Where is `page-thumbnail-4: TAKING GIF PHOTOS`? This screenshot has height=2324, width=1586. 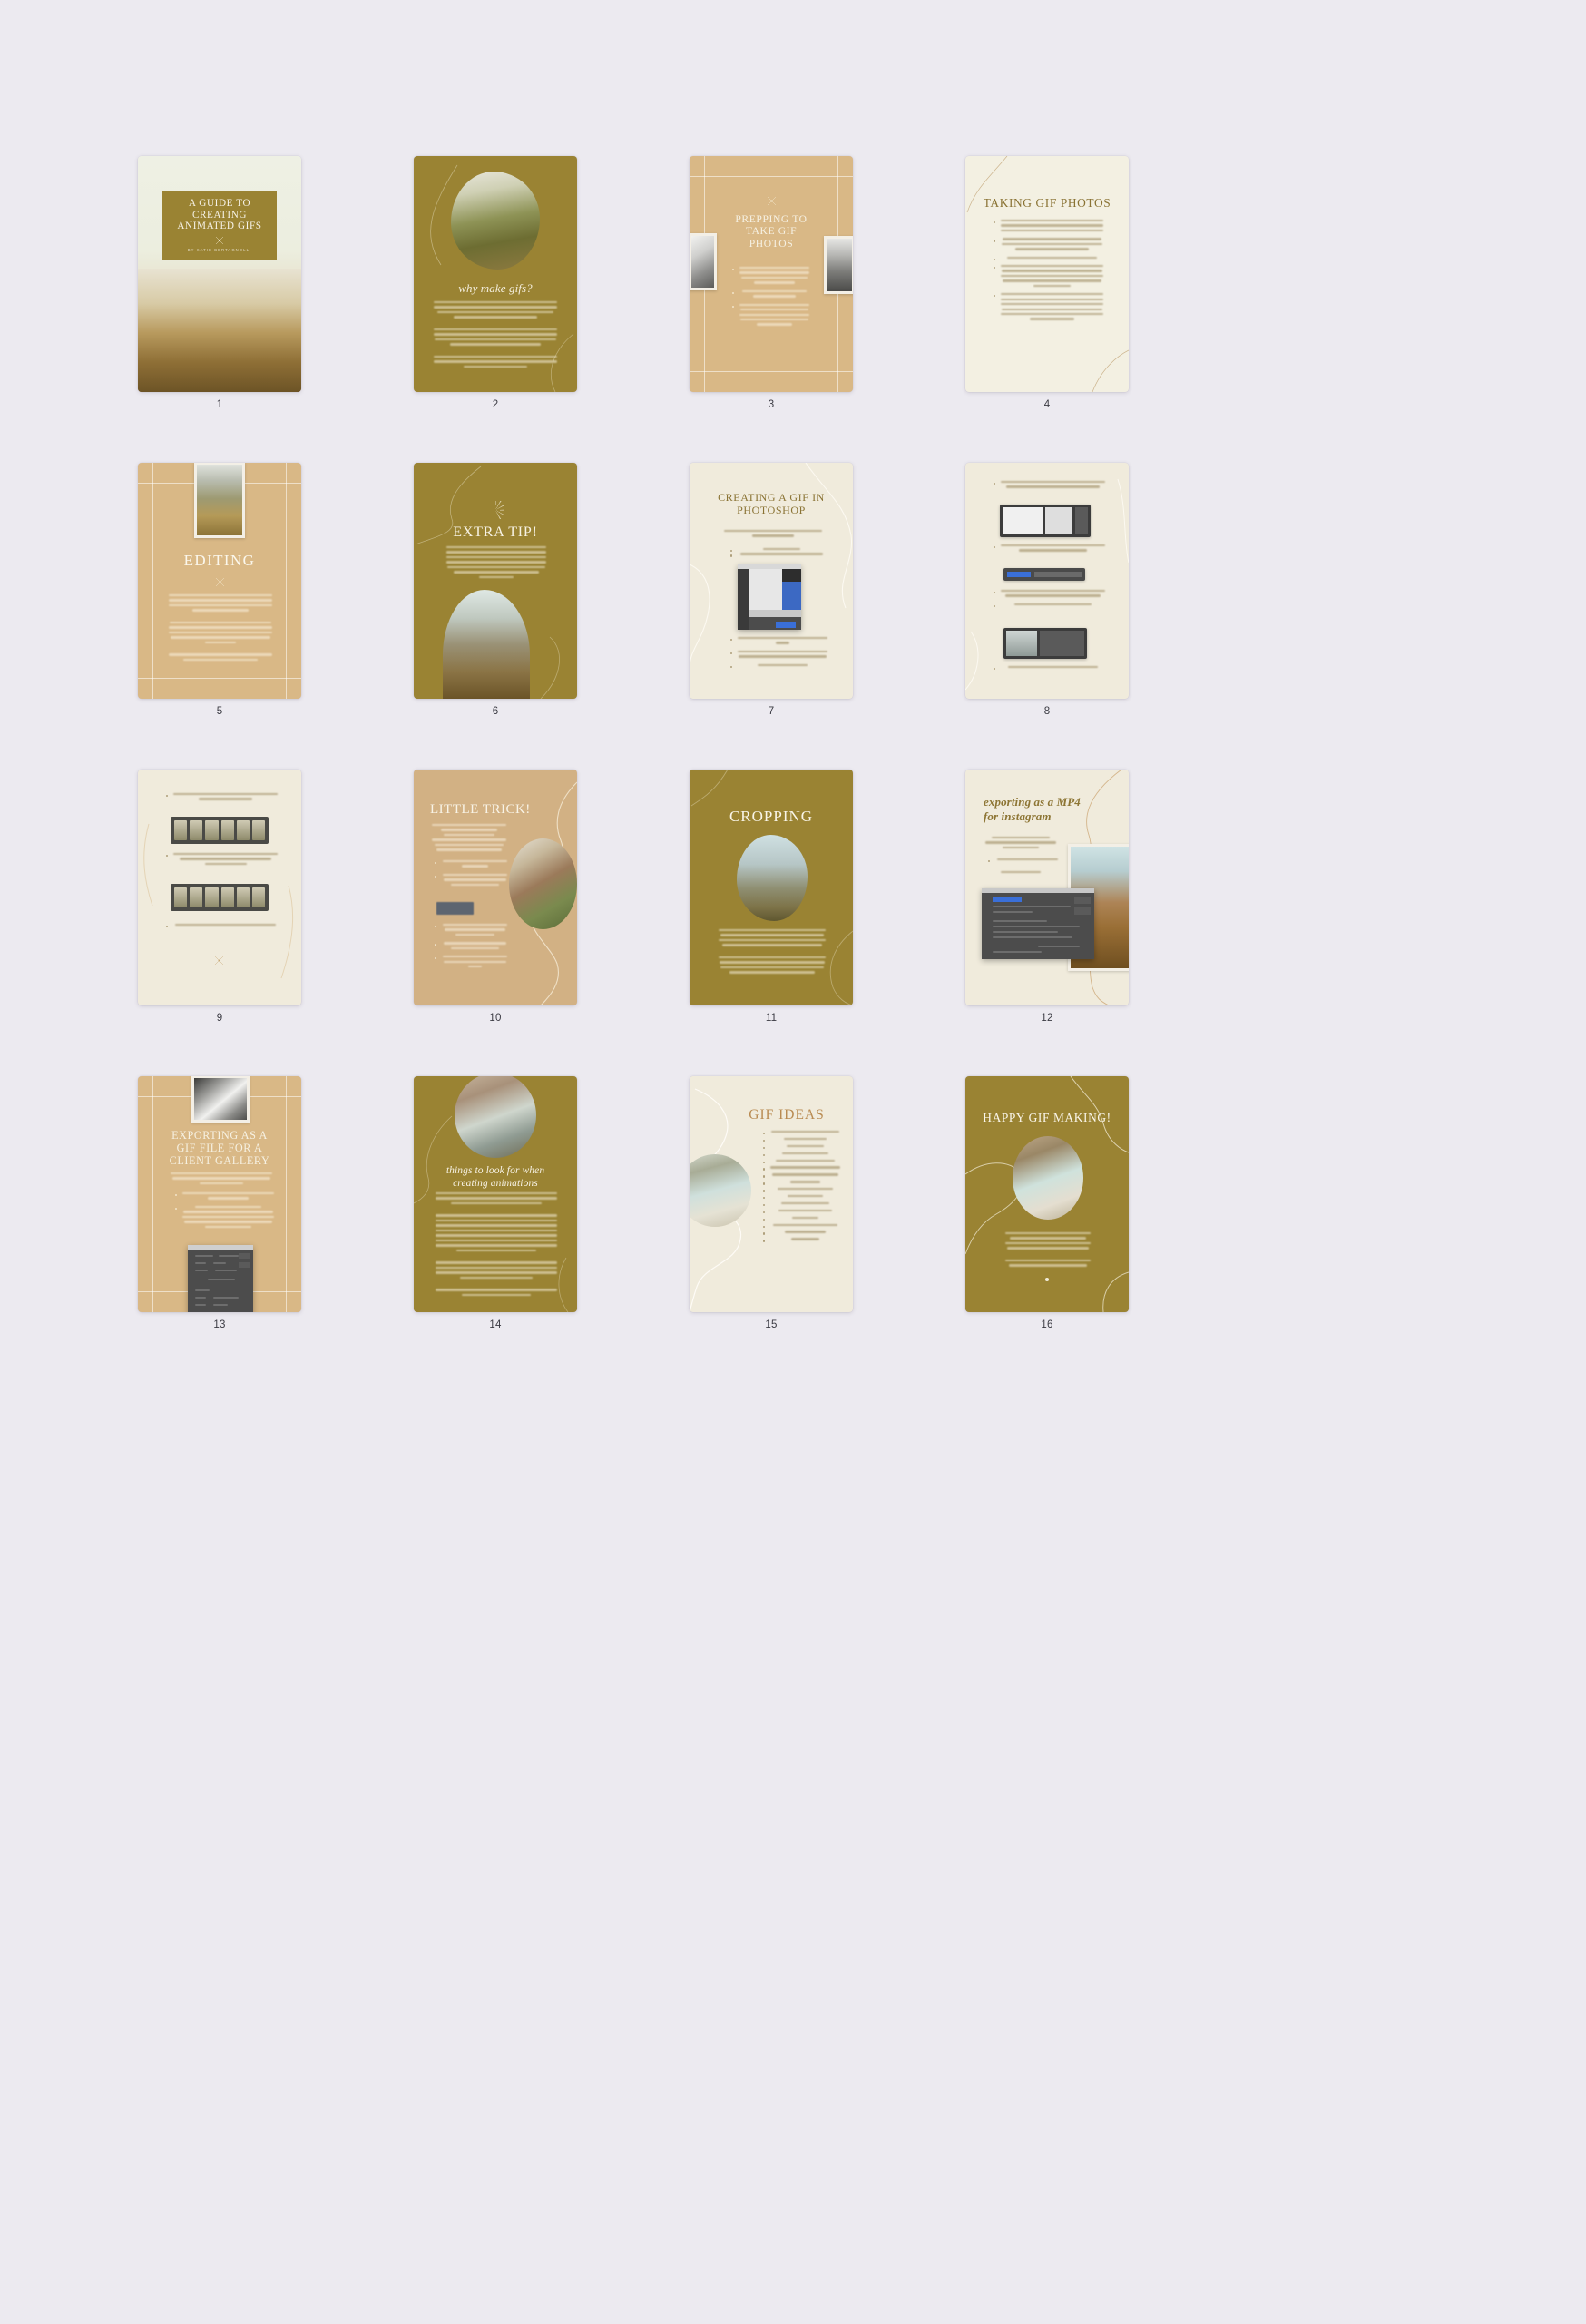 page-thumbnail-4: TAKING GIF PHOTOS is located at coordinates (1047, 274).